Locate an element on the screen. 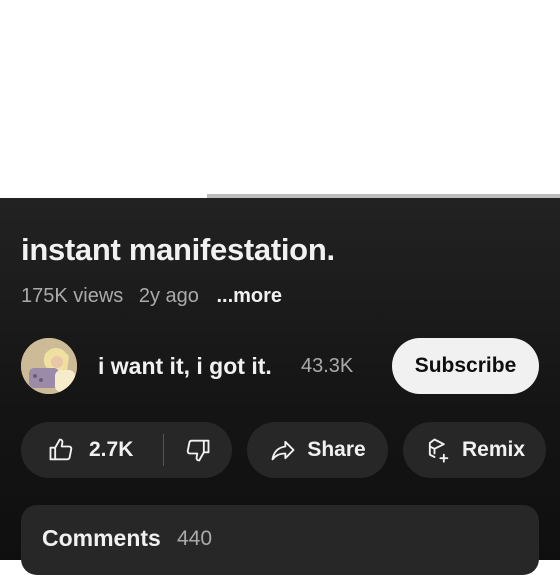 The width and height of the screenshot is (560, 575). remix-button: Remix is located at coordinates (474, 450).